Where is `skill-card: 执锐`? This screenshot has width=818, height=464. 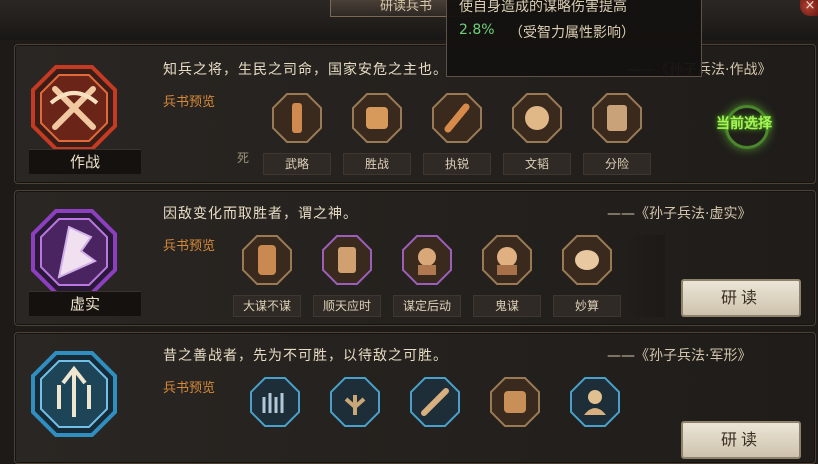
skill-card: 执锐 is located at coordinates (457, 134).